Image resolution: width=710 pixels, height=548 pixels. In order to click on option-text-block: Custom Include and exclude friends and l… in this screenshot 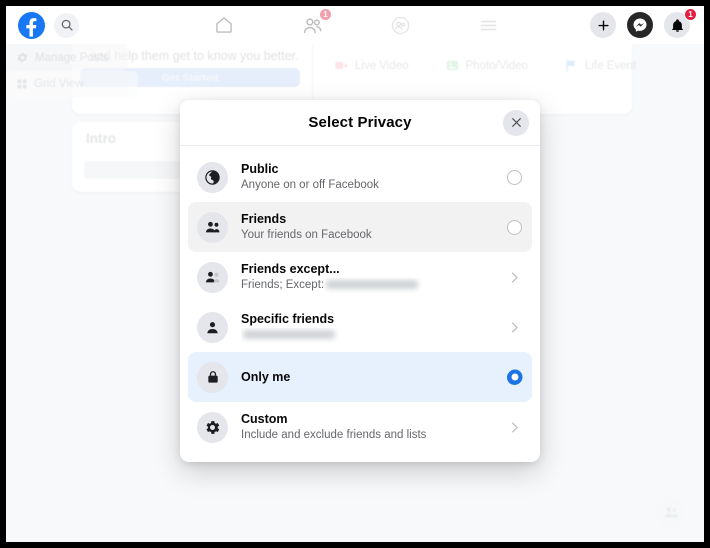, I will do `click(367, 427)`.